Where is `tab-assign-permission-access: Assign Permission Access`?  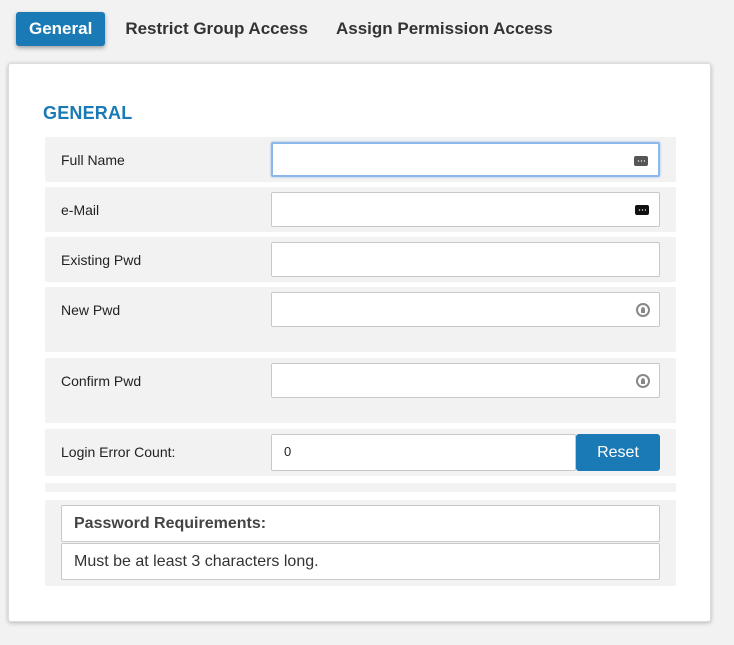 tab-assign-permission-access: Assign Permission Access is located at coordinates (444, 29).